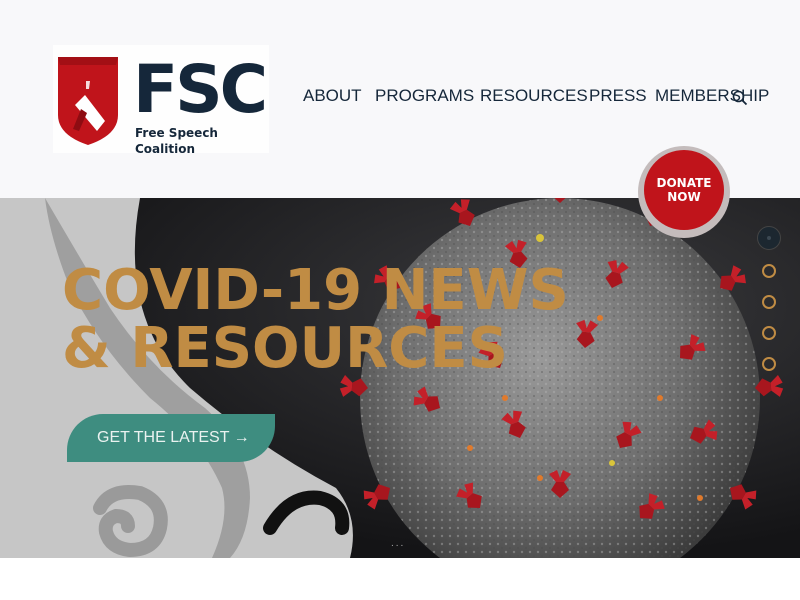 This screenshot has height=600, width=800. I want to click on get-the-latest-button: GET THE LATEST →, so click(171, 438).